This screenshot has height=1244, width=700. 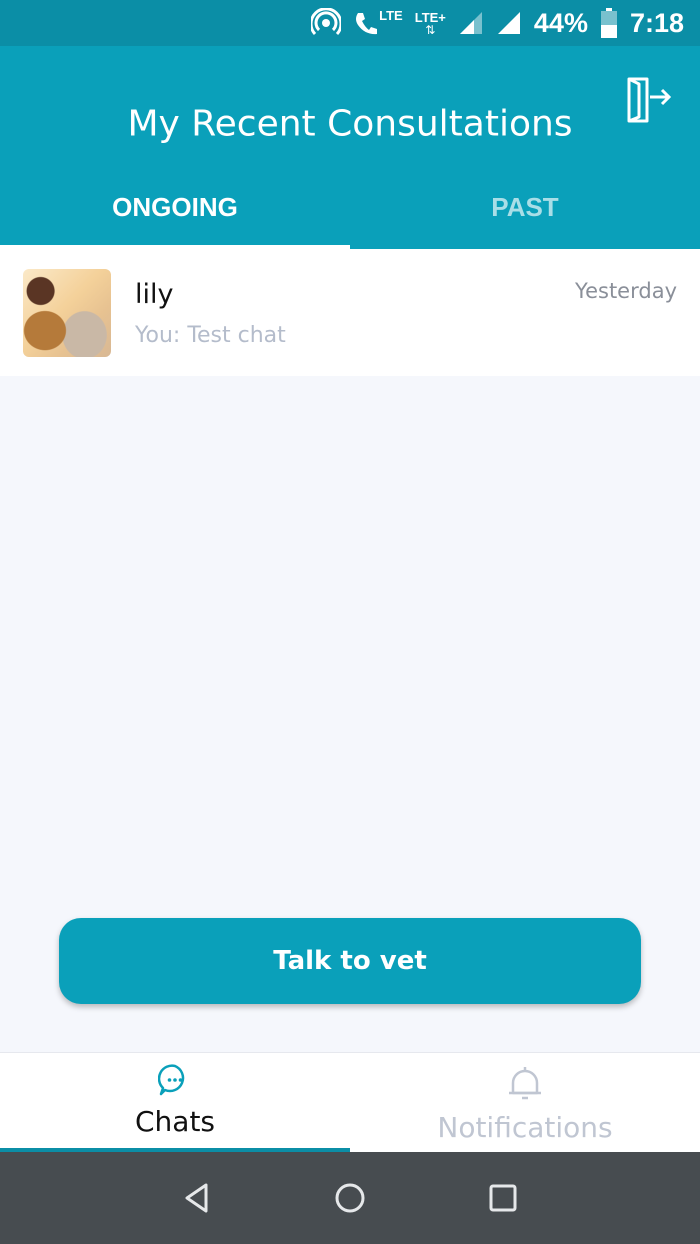 What do you see at coordinates (350, 124) in the screenshot?
I see `page-title: My Recent Consultations` at bounding box center [350, 124].